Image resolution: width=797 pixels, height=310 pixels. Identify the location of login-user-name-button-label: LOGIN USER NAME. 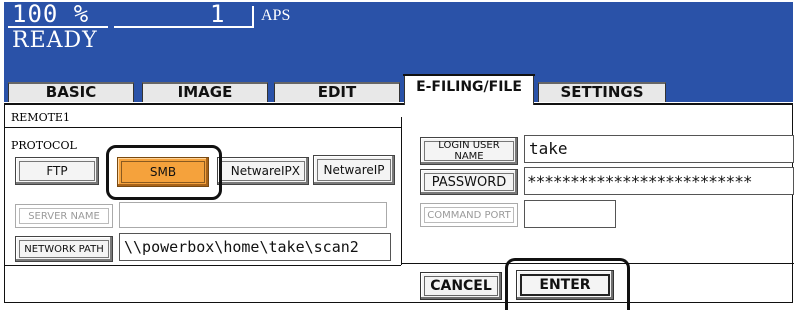
(469, 151).